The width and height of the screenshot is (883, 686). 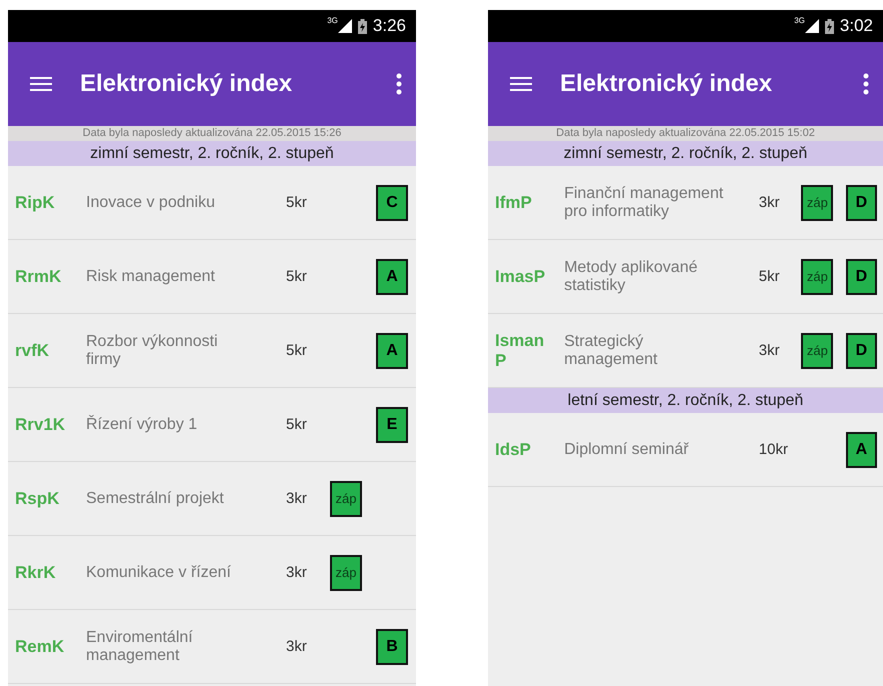 I want to click on course-name: Komunikace v řízení, so click(x=159, y=573).